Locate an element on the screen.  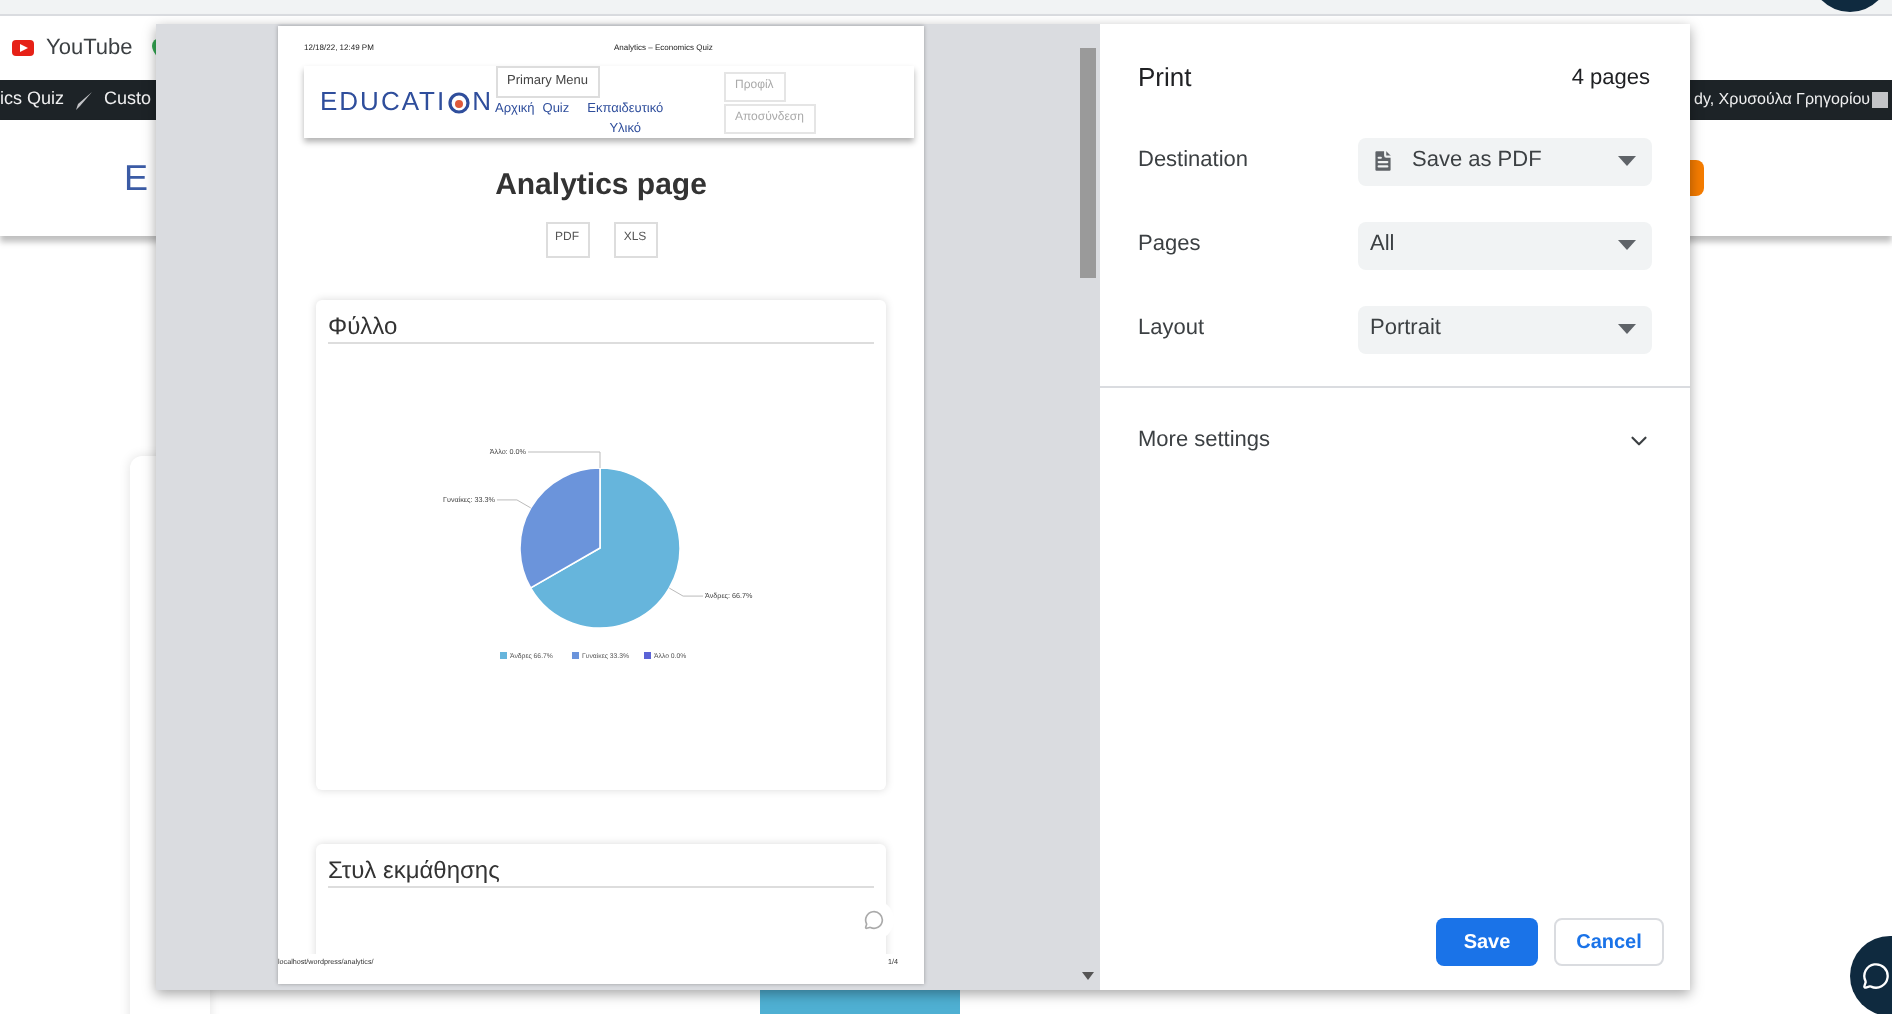
option-label: Destination is located at coordinates (1194, 161).